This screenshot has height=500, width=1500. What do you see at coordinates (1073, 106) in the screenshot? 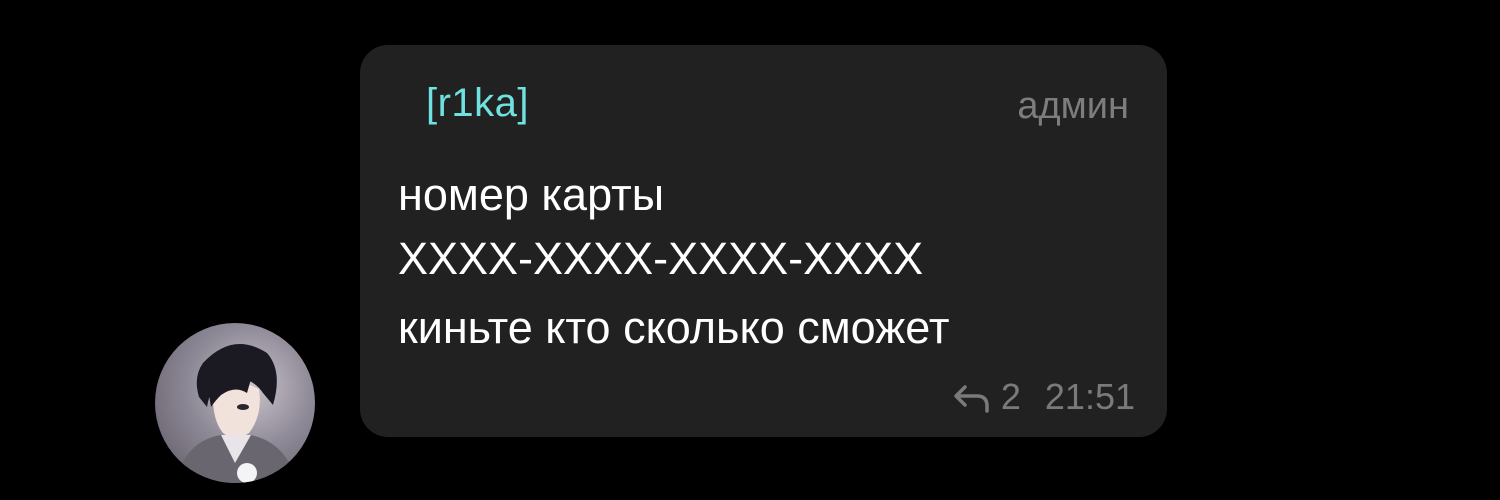
I see `role-badge: админ` at bounding box center [1073, 106].